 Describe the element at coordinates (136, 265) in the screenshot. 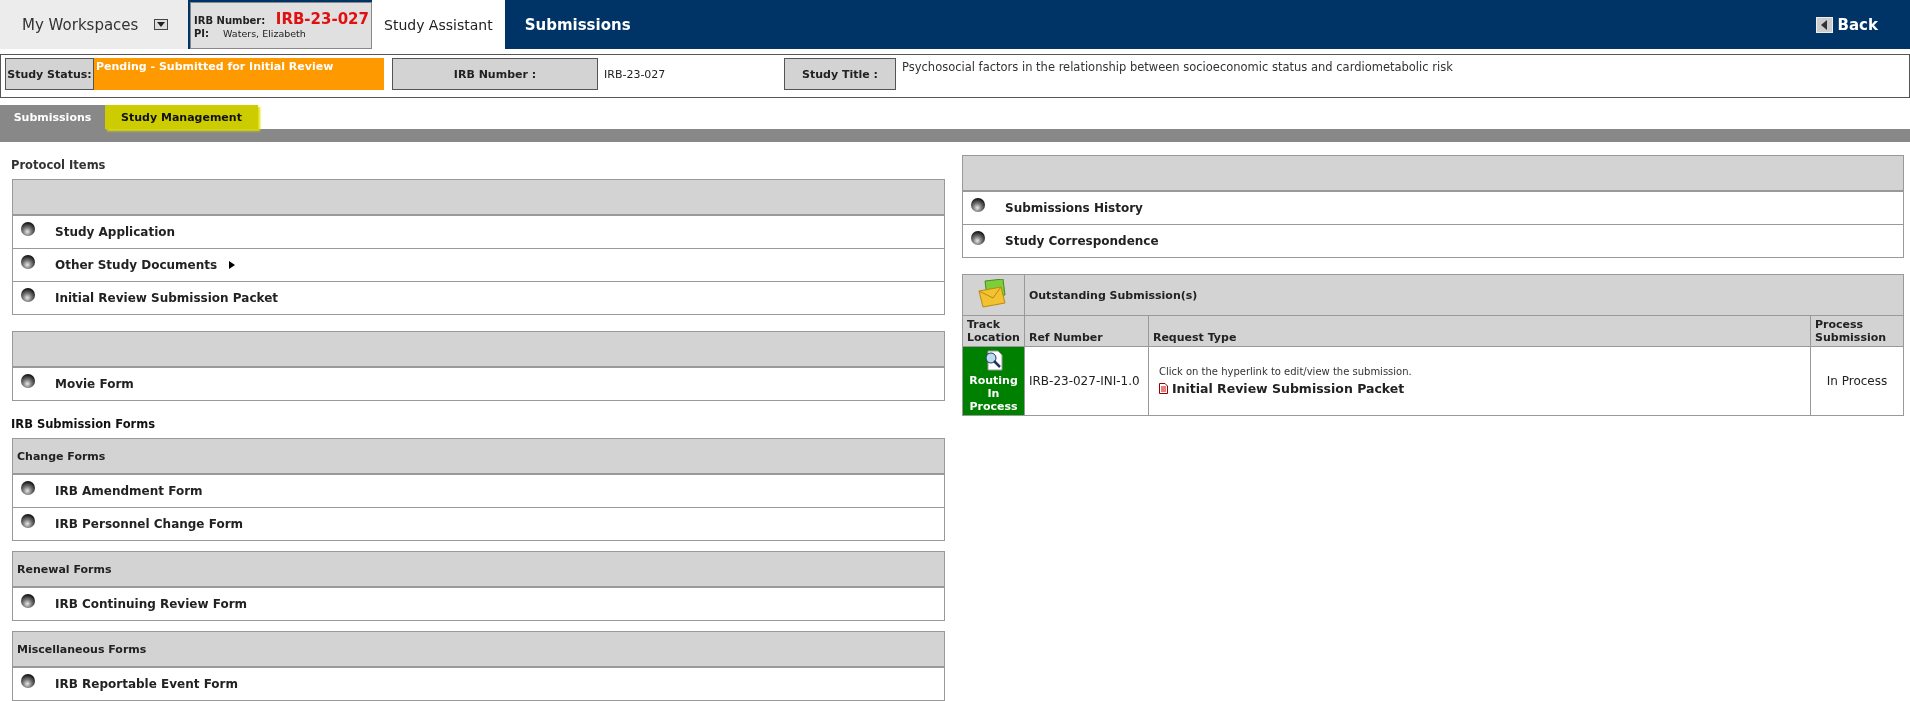

I see `menu-link: Other Study Documents` at that location.